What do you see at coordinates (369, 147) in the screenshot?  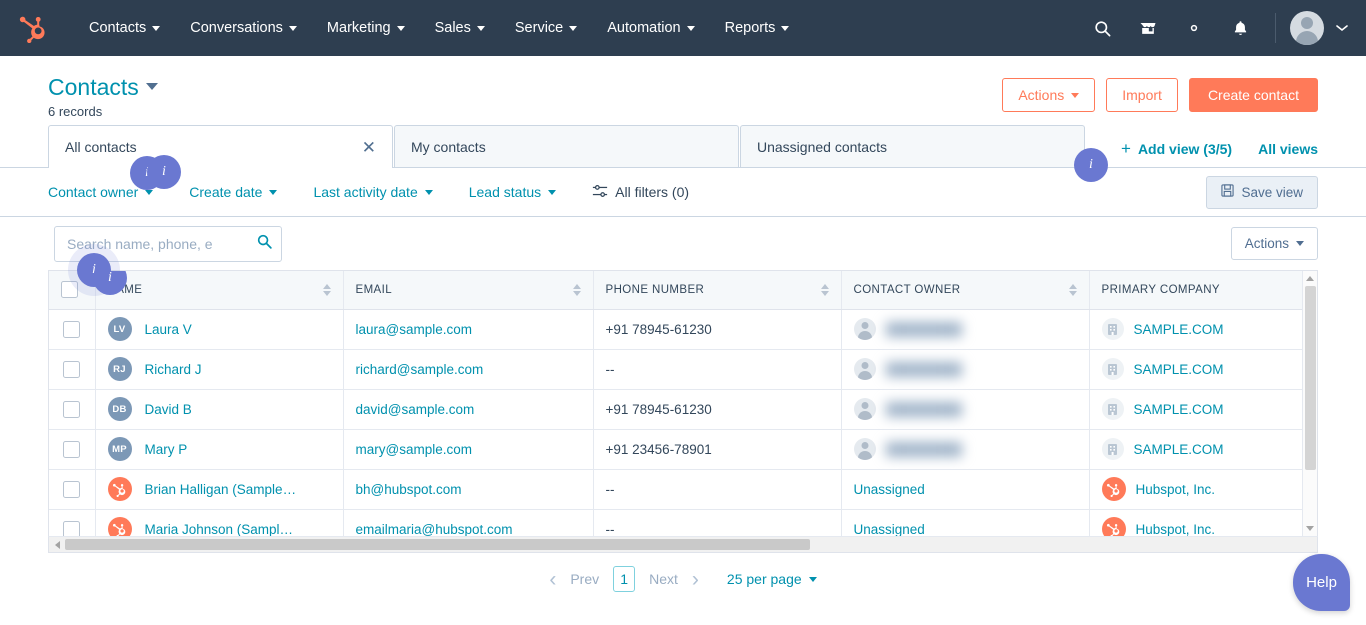 I see `close-icon: ✕` at bounding box center [369, 147].